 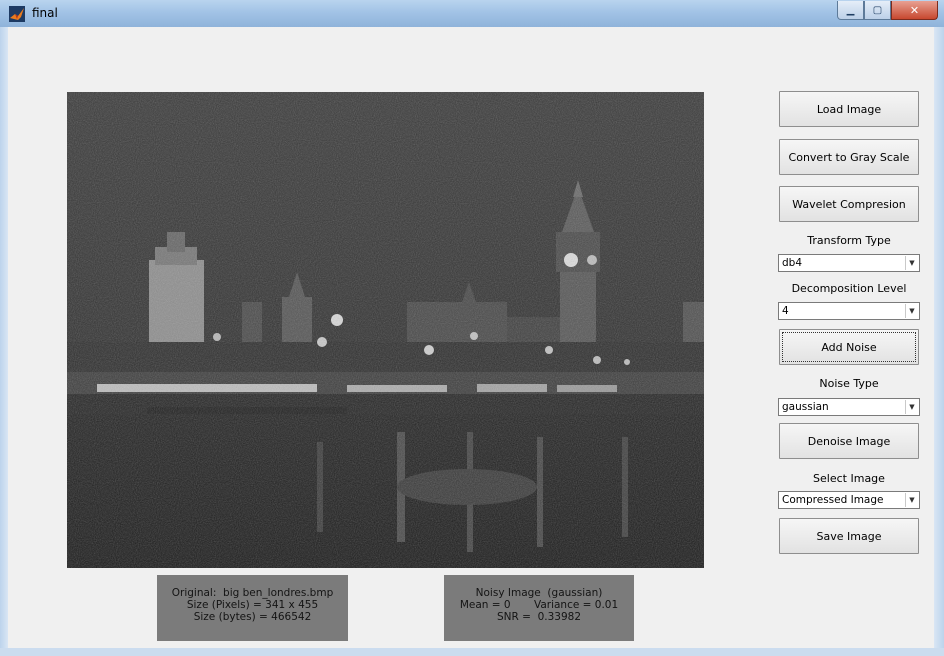 I want to click on denoise-image-button: Denoise Image, so click(x=849, y=441).